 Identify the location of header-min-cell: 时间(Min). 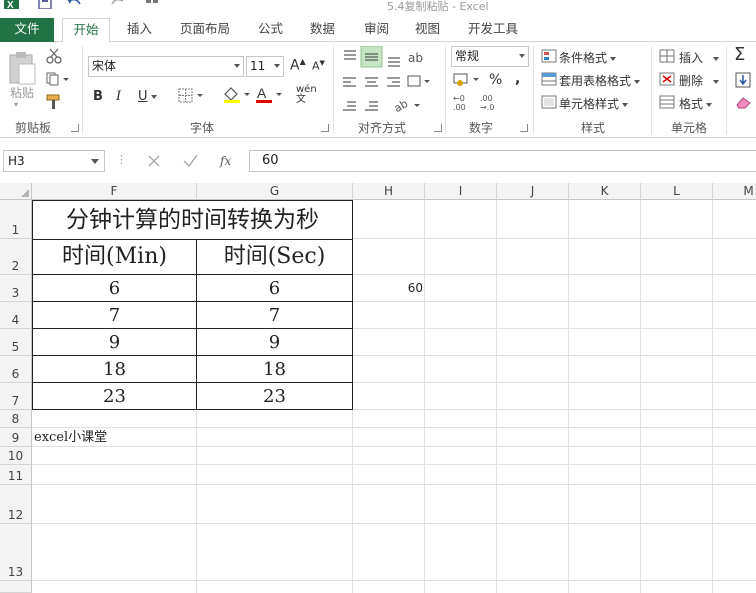
(114, 257).